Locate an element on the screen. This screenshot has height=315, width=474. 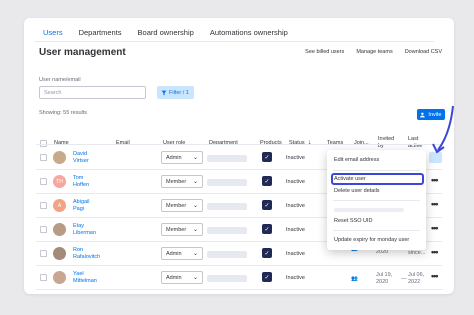
menu-disabled-bar is located at coordinates (369, 210).